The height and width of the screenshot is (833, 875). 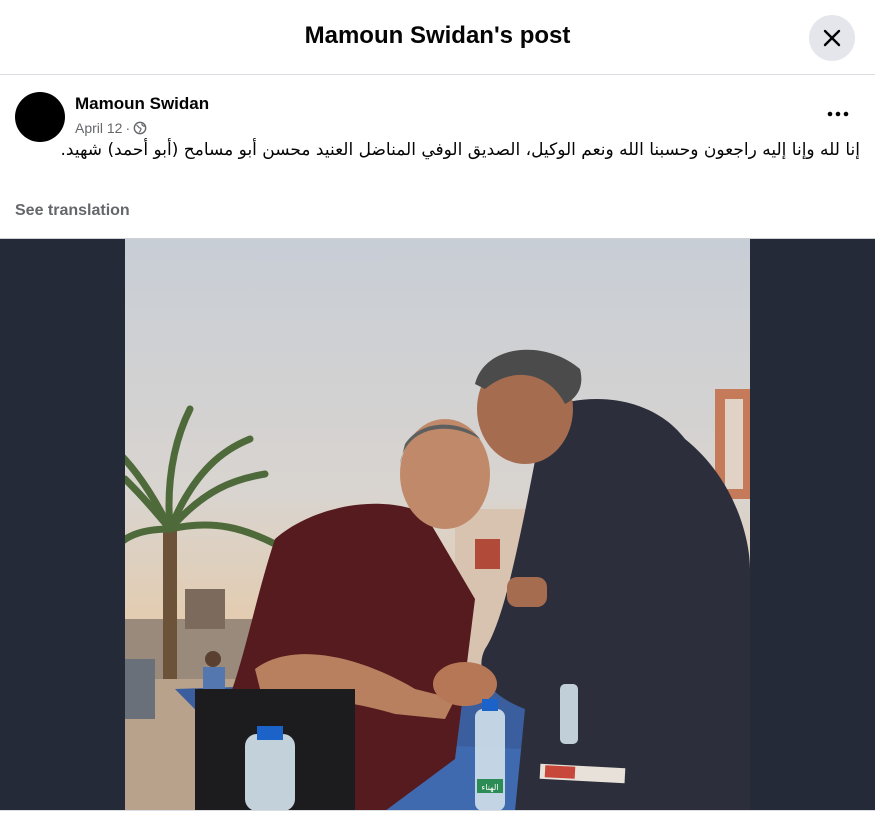 What do you see at coordinates (98, 128) in the screenshot?
I see `post-date: April 12` at bounding box center [98, 128].